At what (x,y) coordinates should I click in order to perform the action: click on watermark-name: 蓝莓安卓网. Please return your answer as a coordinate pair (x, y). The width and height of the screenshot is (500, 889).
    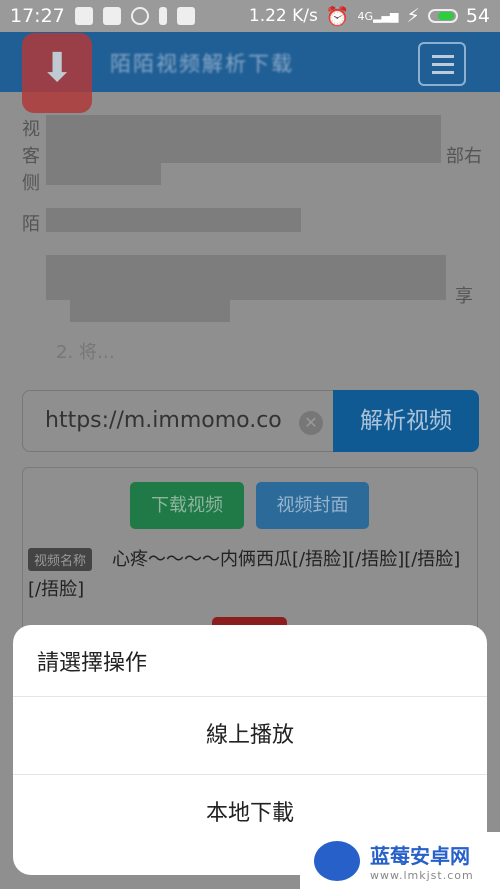
    Looking at the image, I should click on (420, 855).